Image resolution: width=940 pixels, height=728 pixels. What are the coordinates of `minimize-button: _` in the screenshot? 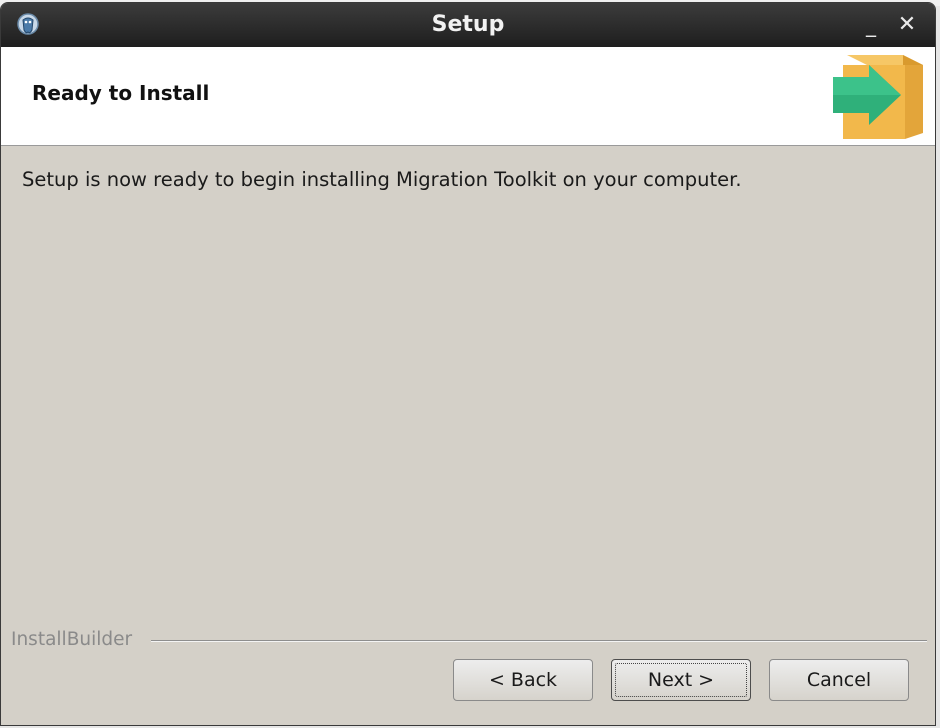 It's located at (871, 25).